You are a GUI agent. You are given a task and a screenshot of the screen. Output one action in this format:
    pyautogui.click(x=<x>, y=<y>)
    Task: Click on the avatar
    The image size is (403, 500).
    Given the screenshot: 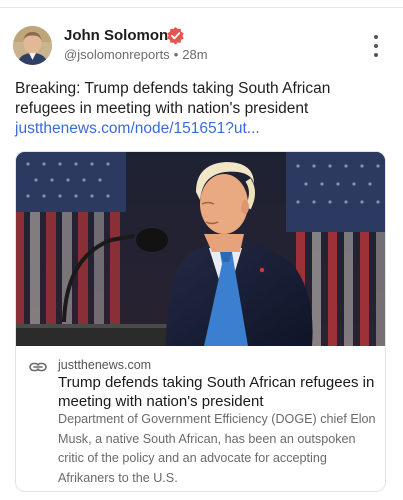 What is the action you would take?
    pyautogui.click(x=32, y=45)
    